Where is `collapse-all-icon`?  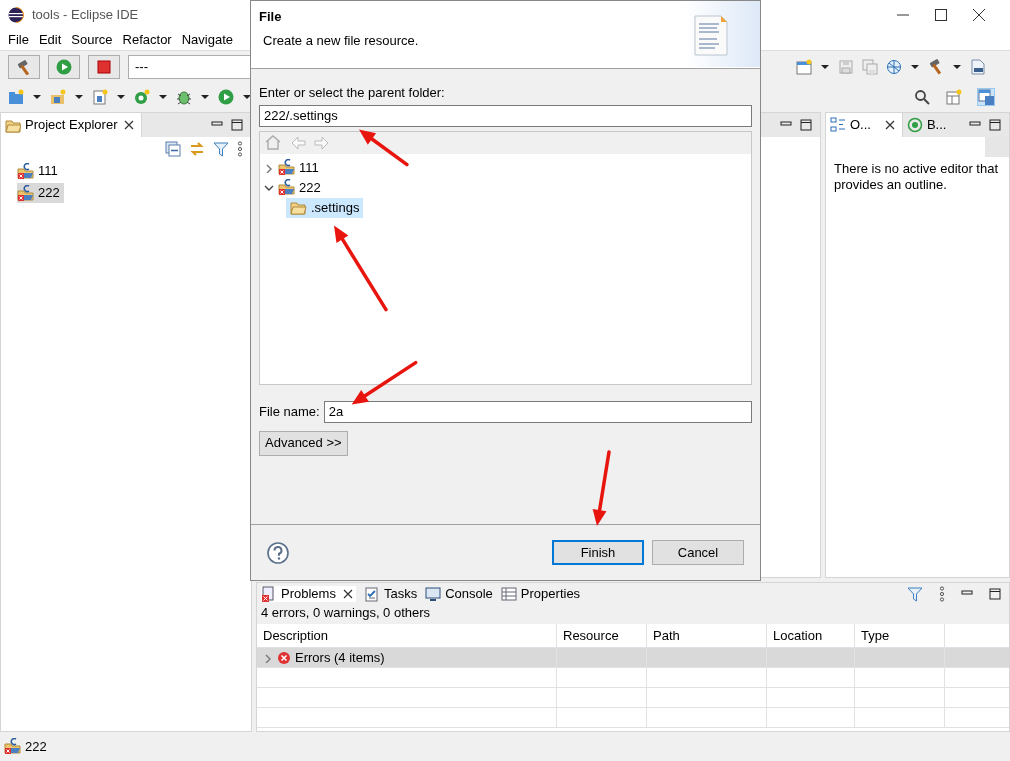 collapse-all-icon is located at coordinates (173, 149).